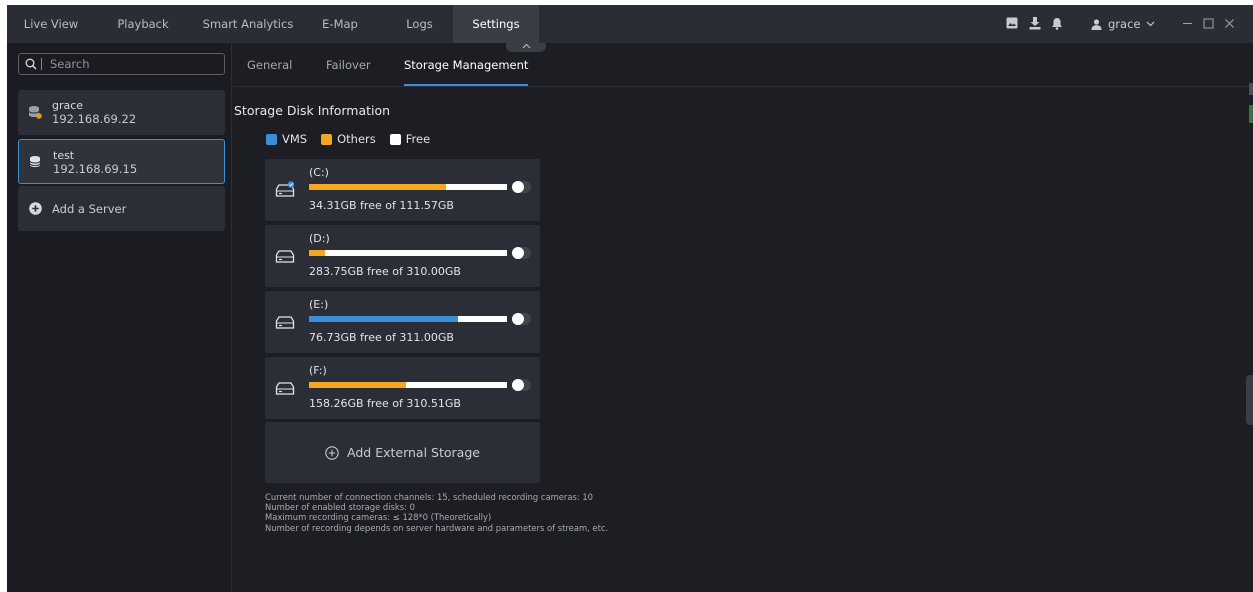  Describe the element at coordinates (143, 24) in the screenshot. I see `tab-playback: Playback` at that location.